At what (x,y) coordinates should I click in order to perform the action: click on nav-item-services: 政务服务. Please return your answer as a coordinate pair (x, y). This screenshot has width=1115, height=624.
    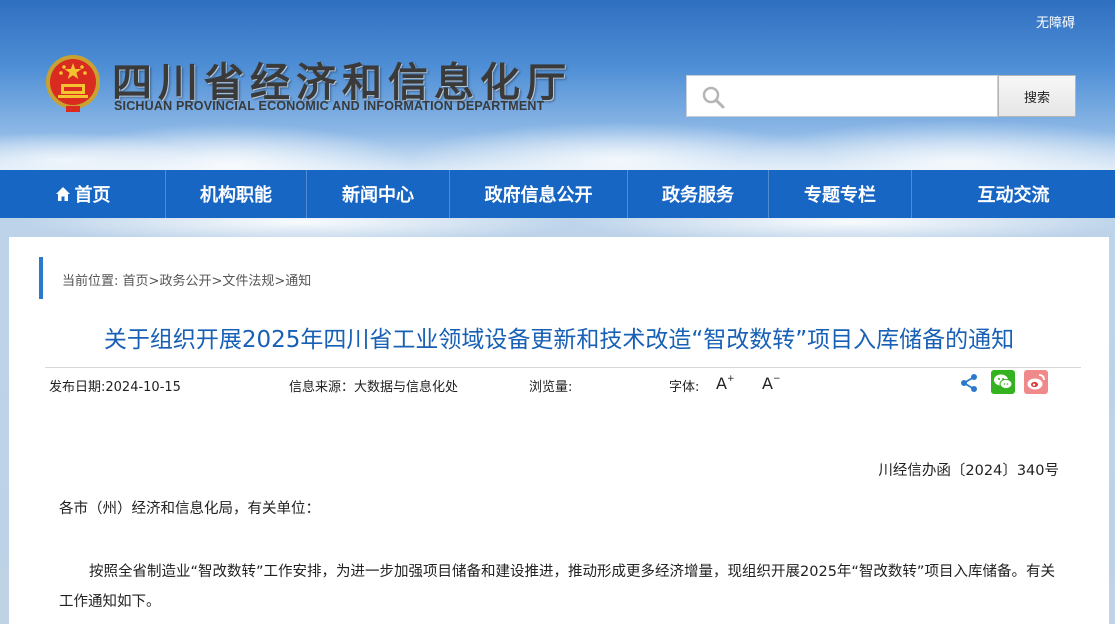
    Looking at the image, I should click on (698, 194).